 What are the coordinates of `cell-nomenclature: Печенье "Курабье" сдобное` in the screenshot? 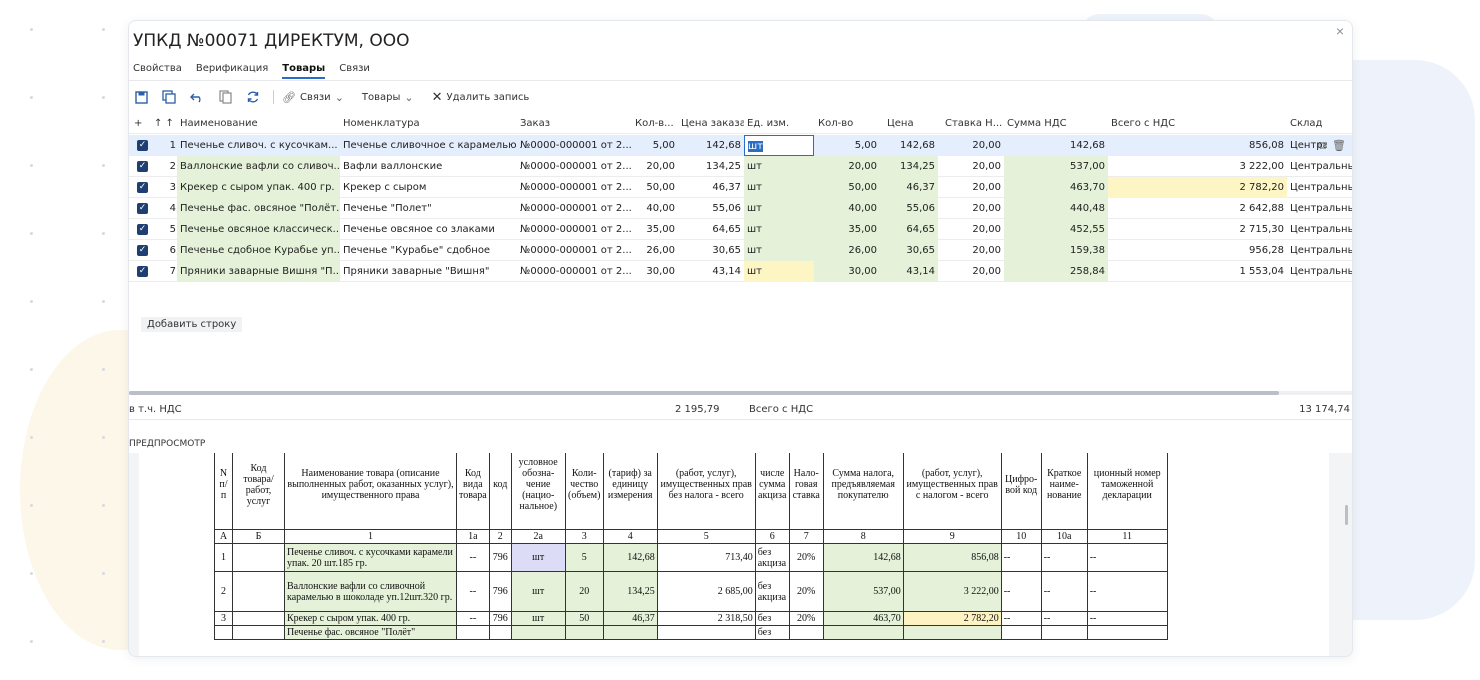 It's located at (428, 250).